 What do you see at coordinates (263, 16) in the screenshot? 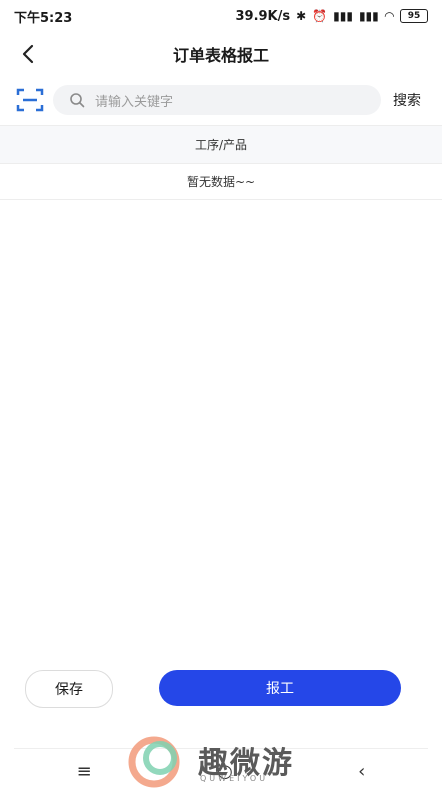
I see `network-speed: 39.9K/s` at bounding box center [263, 16].